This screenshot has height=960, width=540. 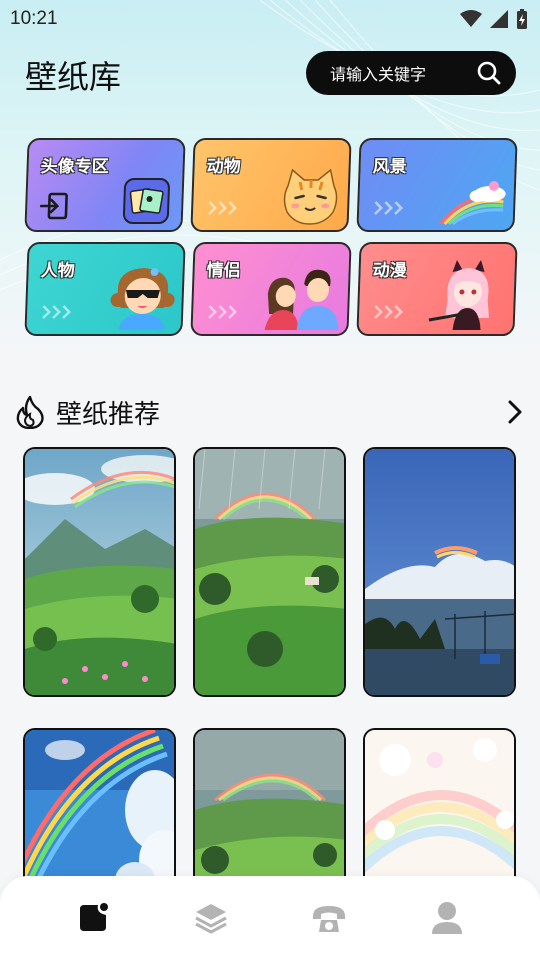 I want to click on nav-wallpaper, so click(x=93, y=918).